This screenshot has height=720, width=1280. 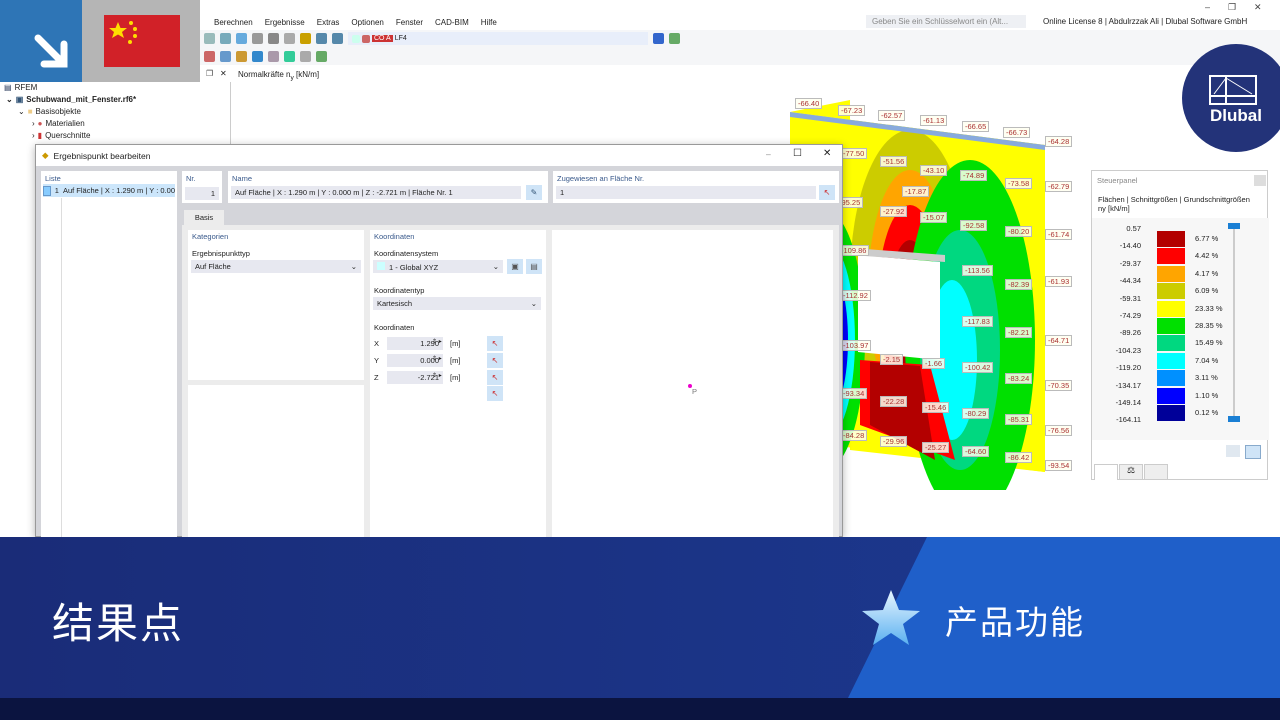 What do you see at coordinates (489, 22) in the screenshot?
I see `menu-hilfe: Hilfe` at bounding box center [489, 22].